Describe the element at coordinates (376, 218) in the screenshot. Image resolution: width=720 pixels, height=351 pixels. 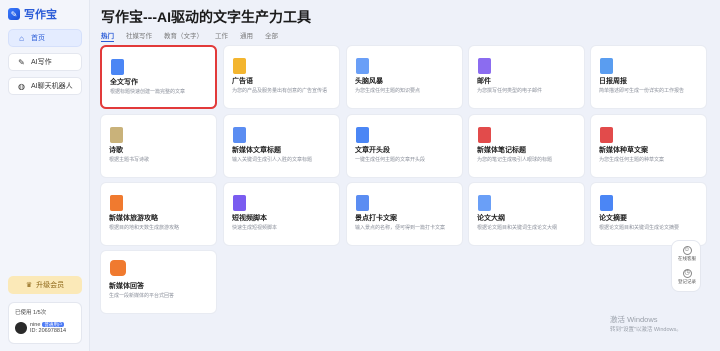
I see `card-title: 景点打卡文案` at that location.